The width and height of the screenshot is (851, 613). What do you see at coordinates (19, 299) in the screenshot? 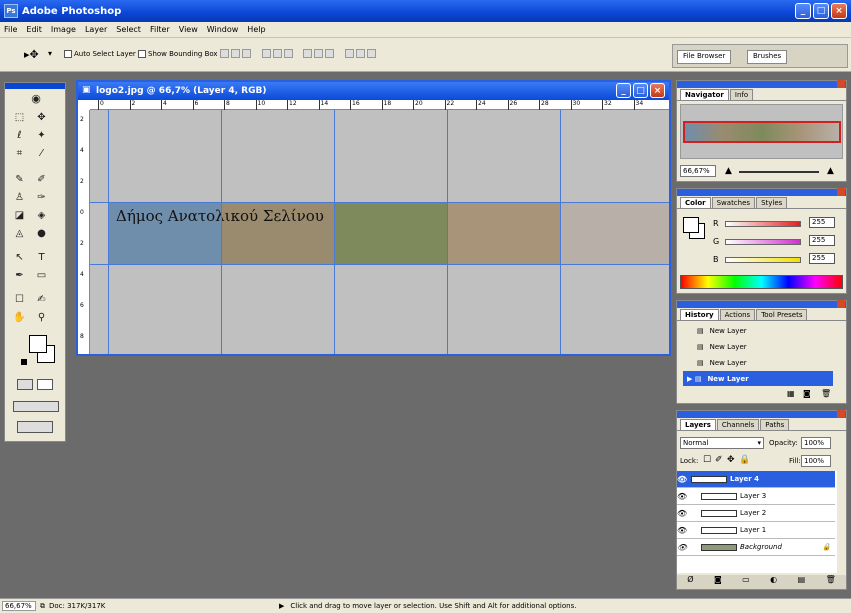
I see `notes-tool-icon: ☐` at bounding box center [19, 299].